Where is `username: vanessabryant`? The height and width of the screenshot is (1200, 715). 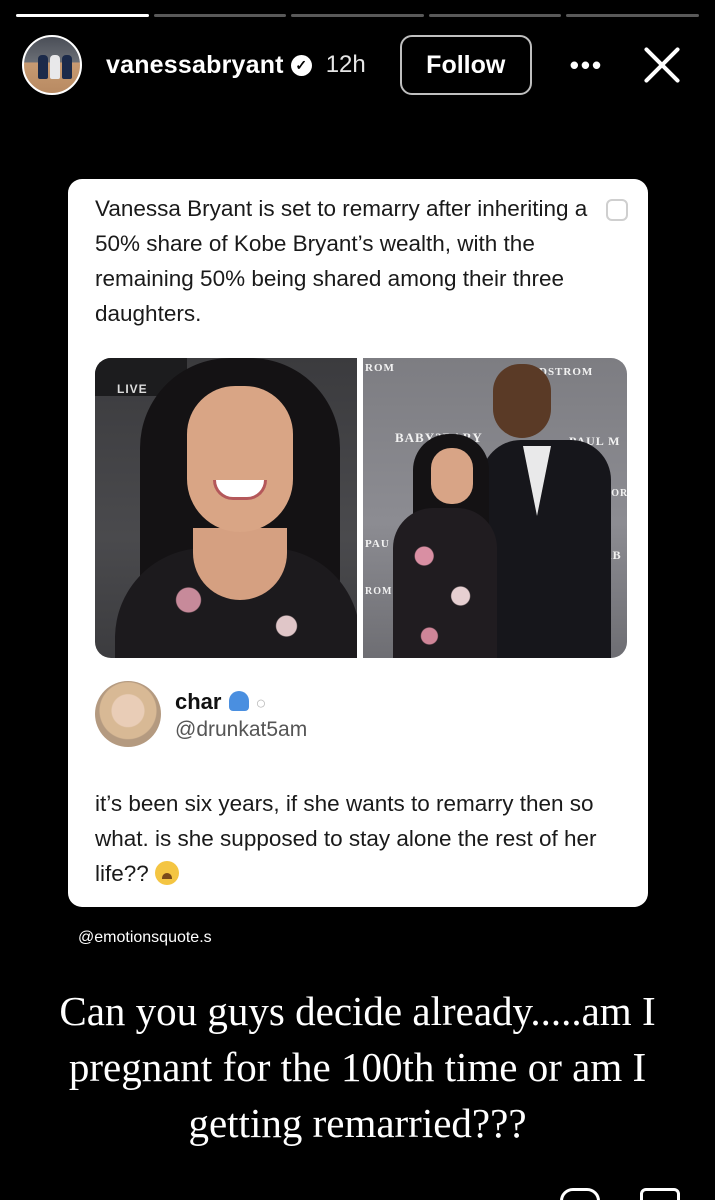 username: vanessabryant is located at coordinates (195, 65).